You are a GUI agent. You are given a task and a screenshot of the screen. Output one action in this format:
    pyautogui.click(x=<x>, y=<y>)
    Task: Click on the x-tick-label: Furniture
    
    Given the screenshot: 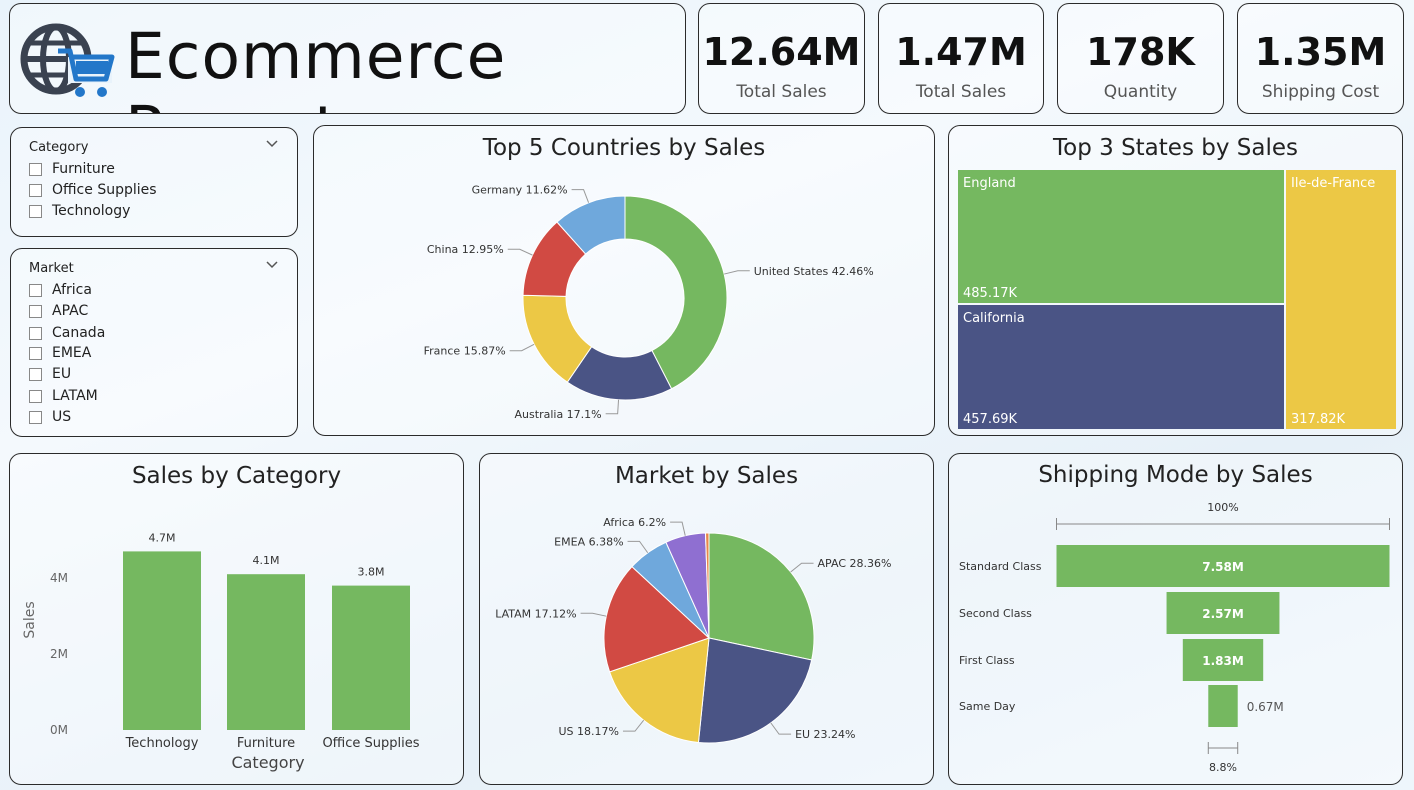 What is the action you would take?
    pyautogui.click(x=266, y=743)
    